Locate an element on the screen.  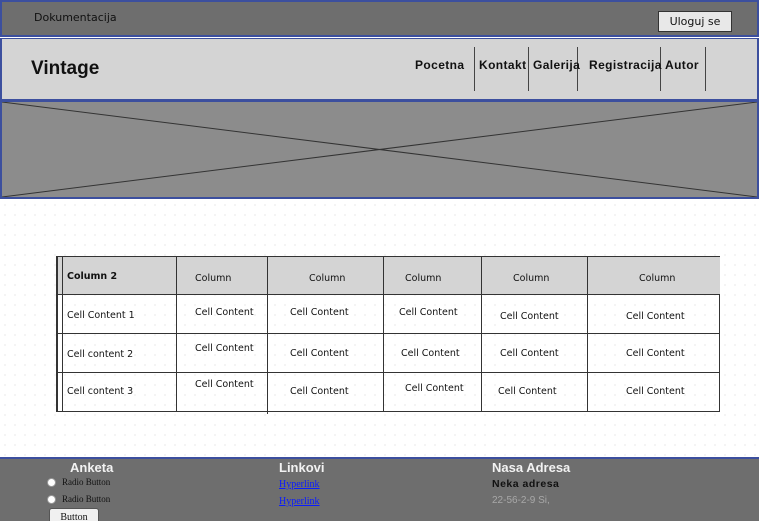
nav-item-registracija: Registracija is located at coordinates (619, 69).